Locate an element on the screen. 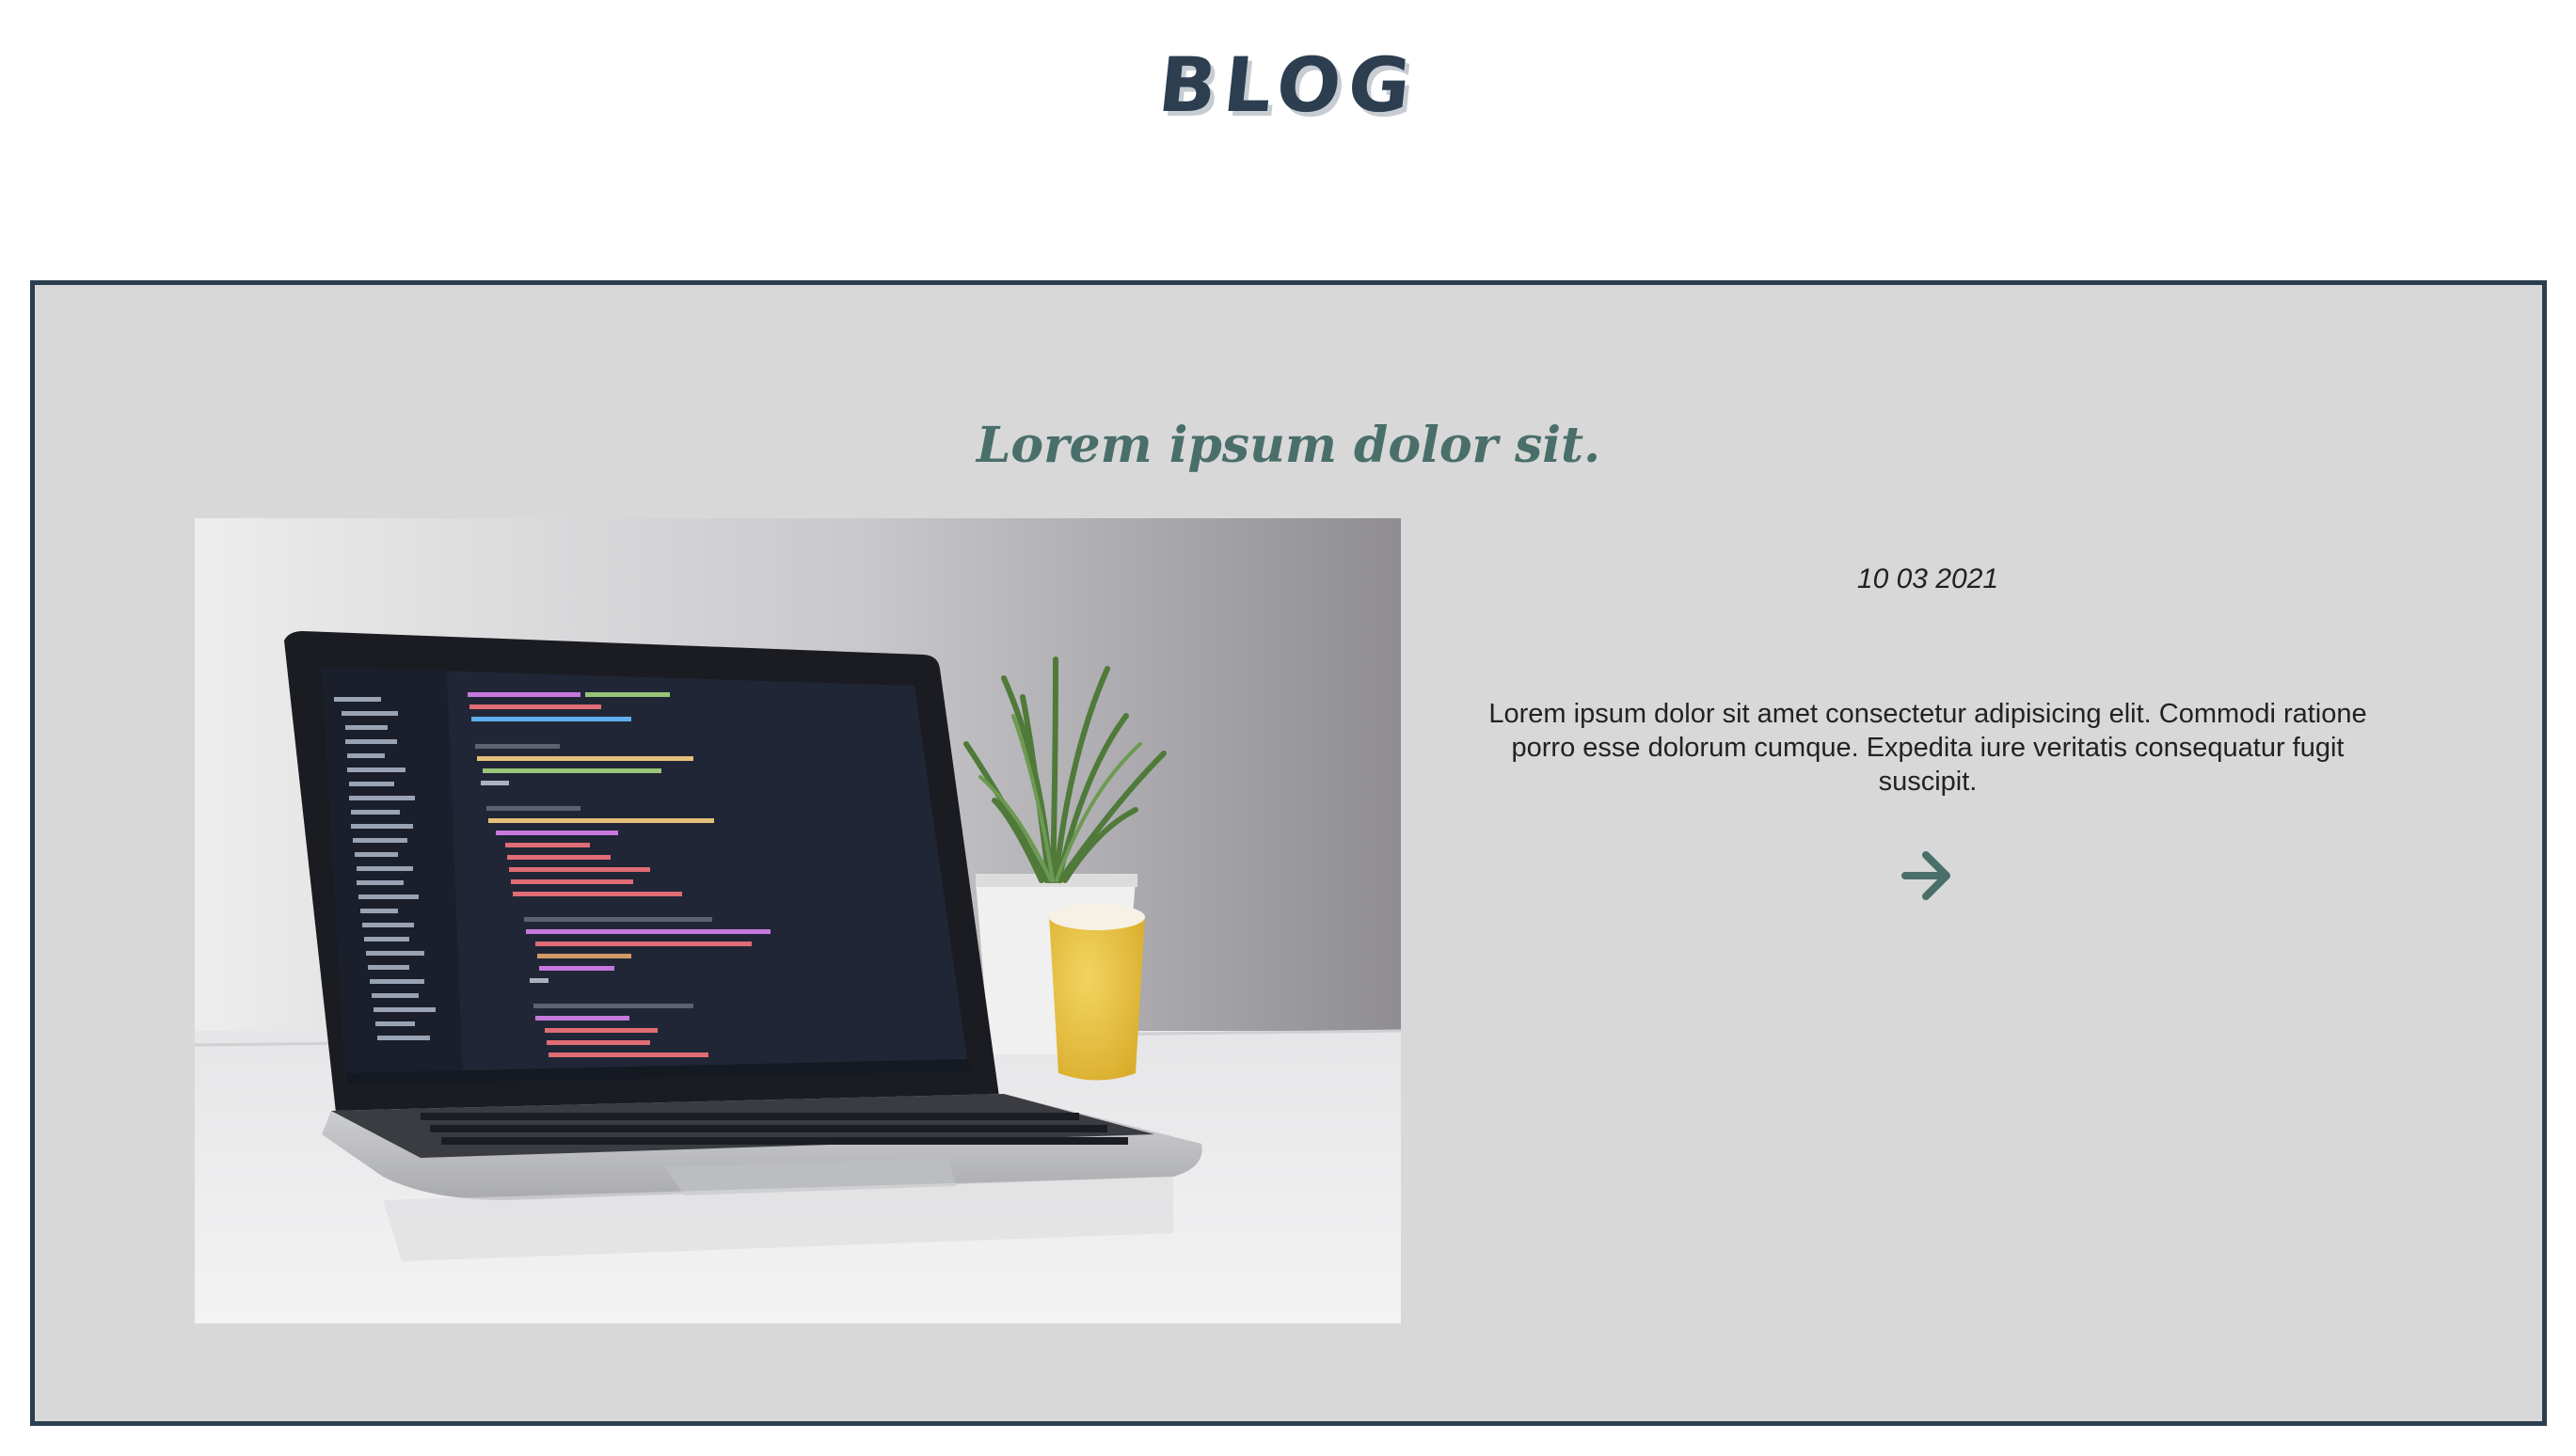 The width and height of the screenshot is (2576, 1456). post-title: Lorem ipsum dolor sit. is located at coordinates (1289, 445).